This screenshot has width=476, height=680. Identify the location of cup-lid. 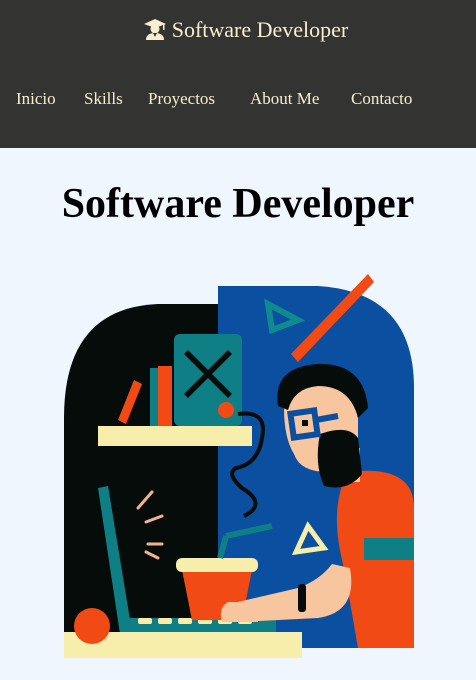
(217, 565).